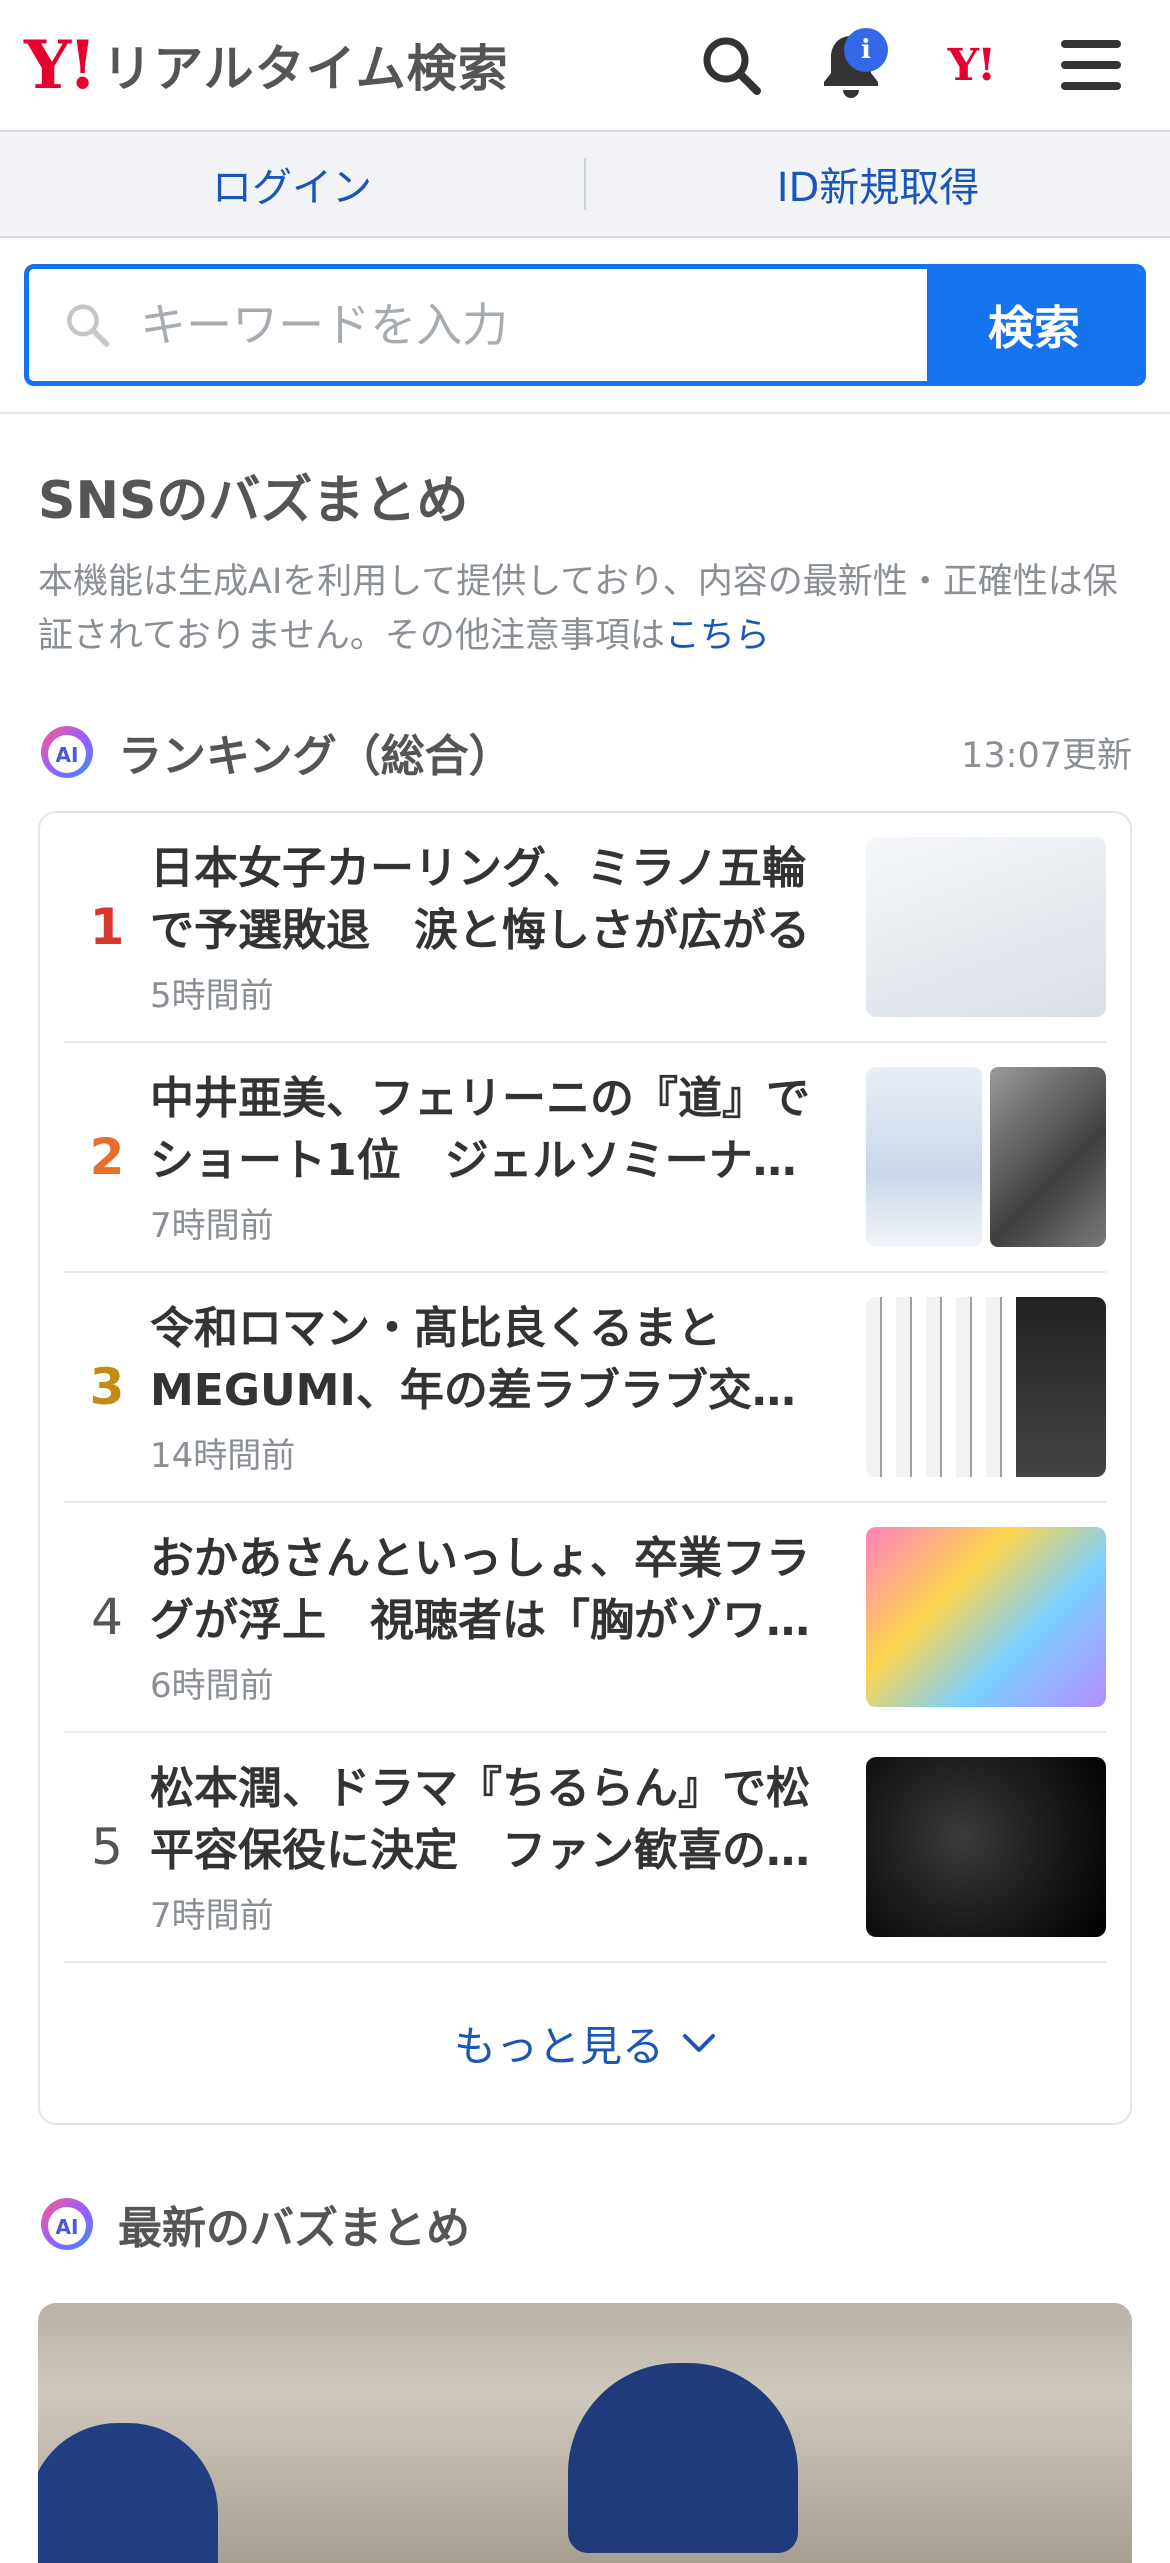 The width and height of the screenshot is (1170, 2563). I want to click on login-link: ログイン, so click(292, 184).